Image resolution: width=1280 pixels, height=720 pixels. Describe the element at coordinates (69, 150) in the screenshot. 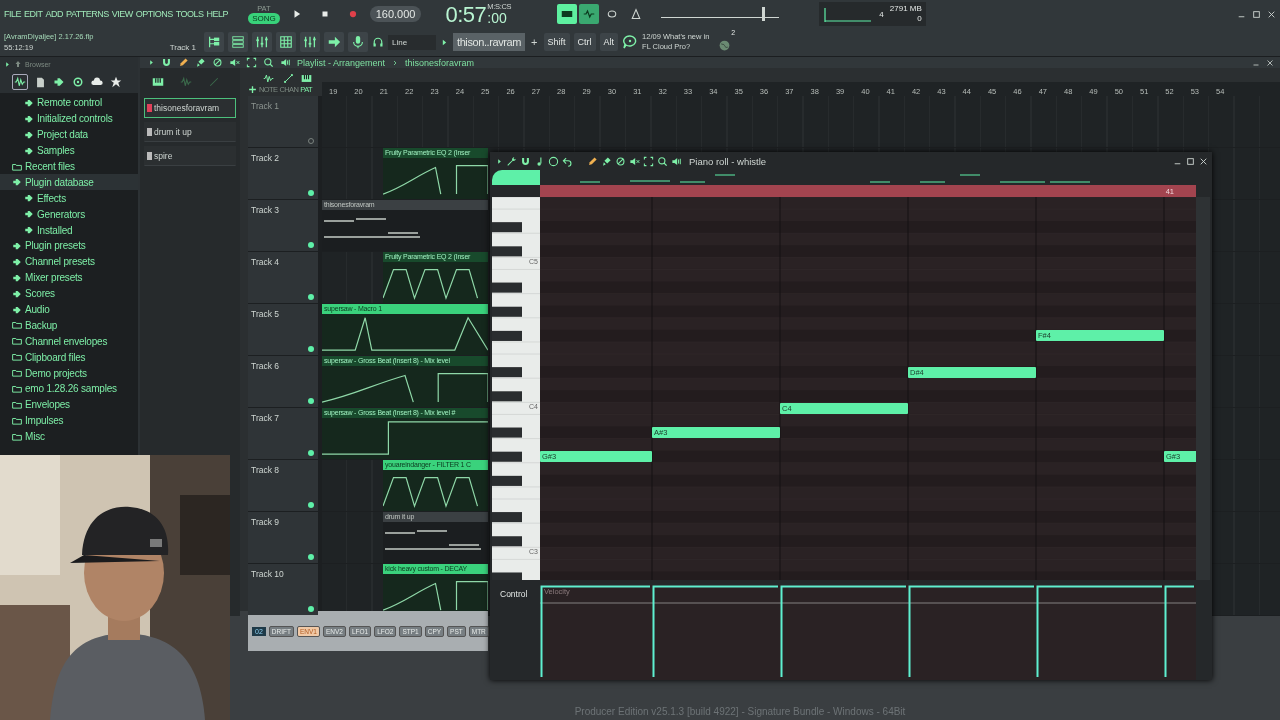

I see `browser-item: Samples` at that location.